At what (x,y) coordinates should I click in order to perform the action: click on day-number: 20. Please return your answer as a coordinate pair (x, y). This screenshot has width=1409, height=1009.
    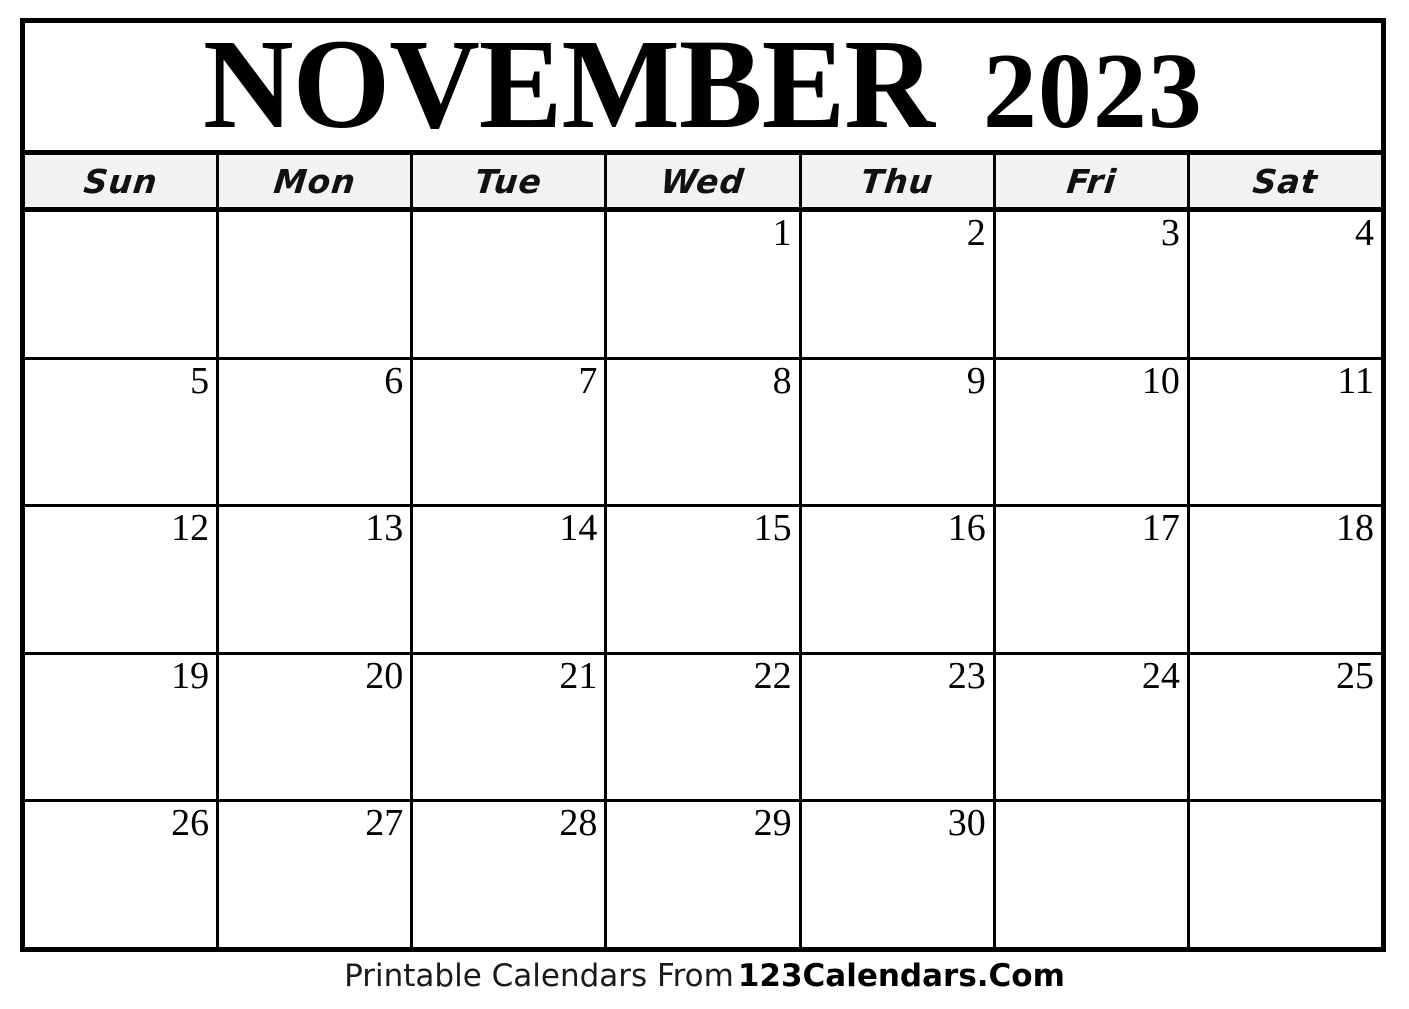
    Looking at the image, I should click on (384, 675).